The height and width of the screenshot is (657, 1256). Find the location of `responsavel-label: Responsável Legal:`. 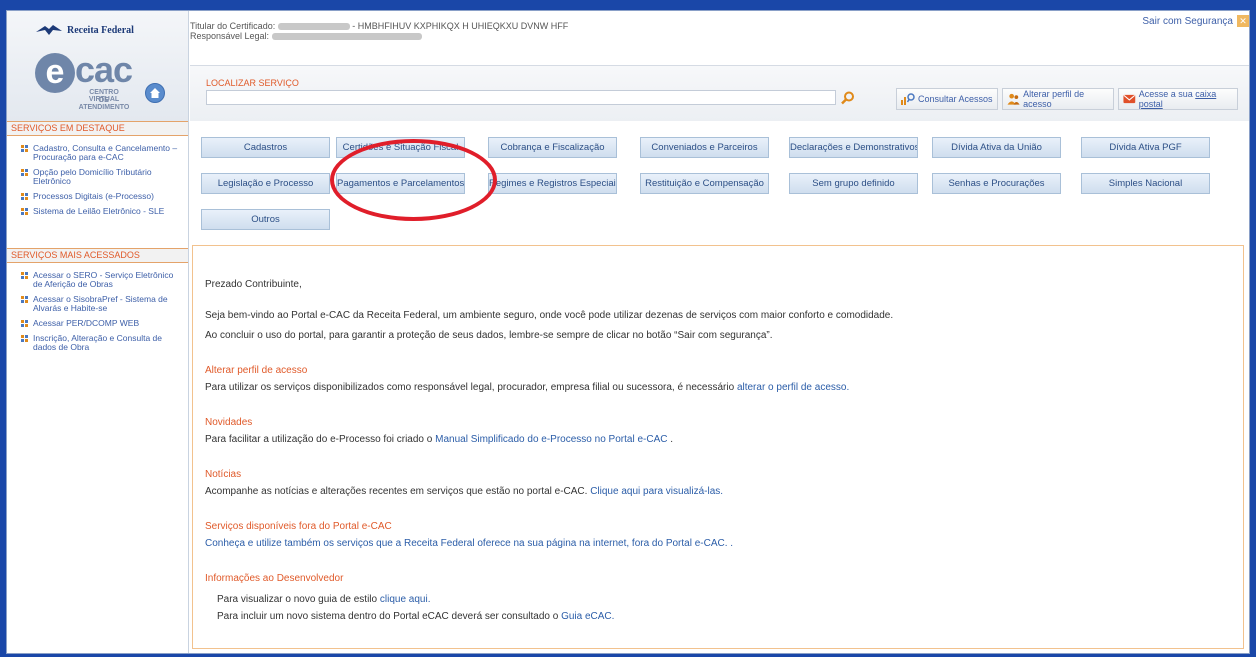

responsavel-label: Responsável Legal: is located at coordinates (230, 36).